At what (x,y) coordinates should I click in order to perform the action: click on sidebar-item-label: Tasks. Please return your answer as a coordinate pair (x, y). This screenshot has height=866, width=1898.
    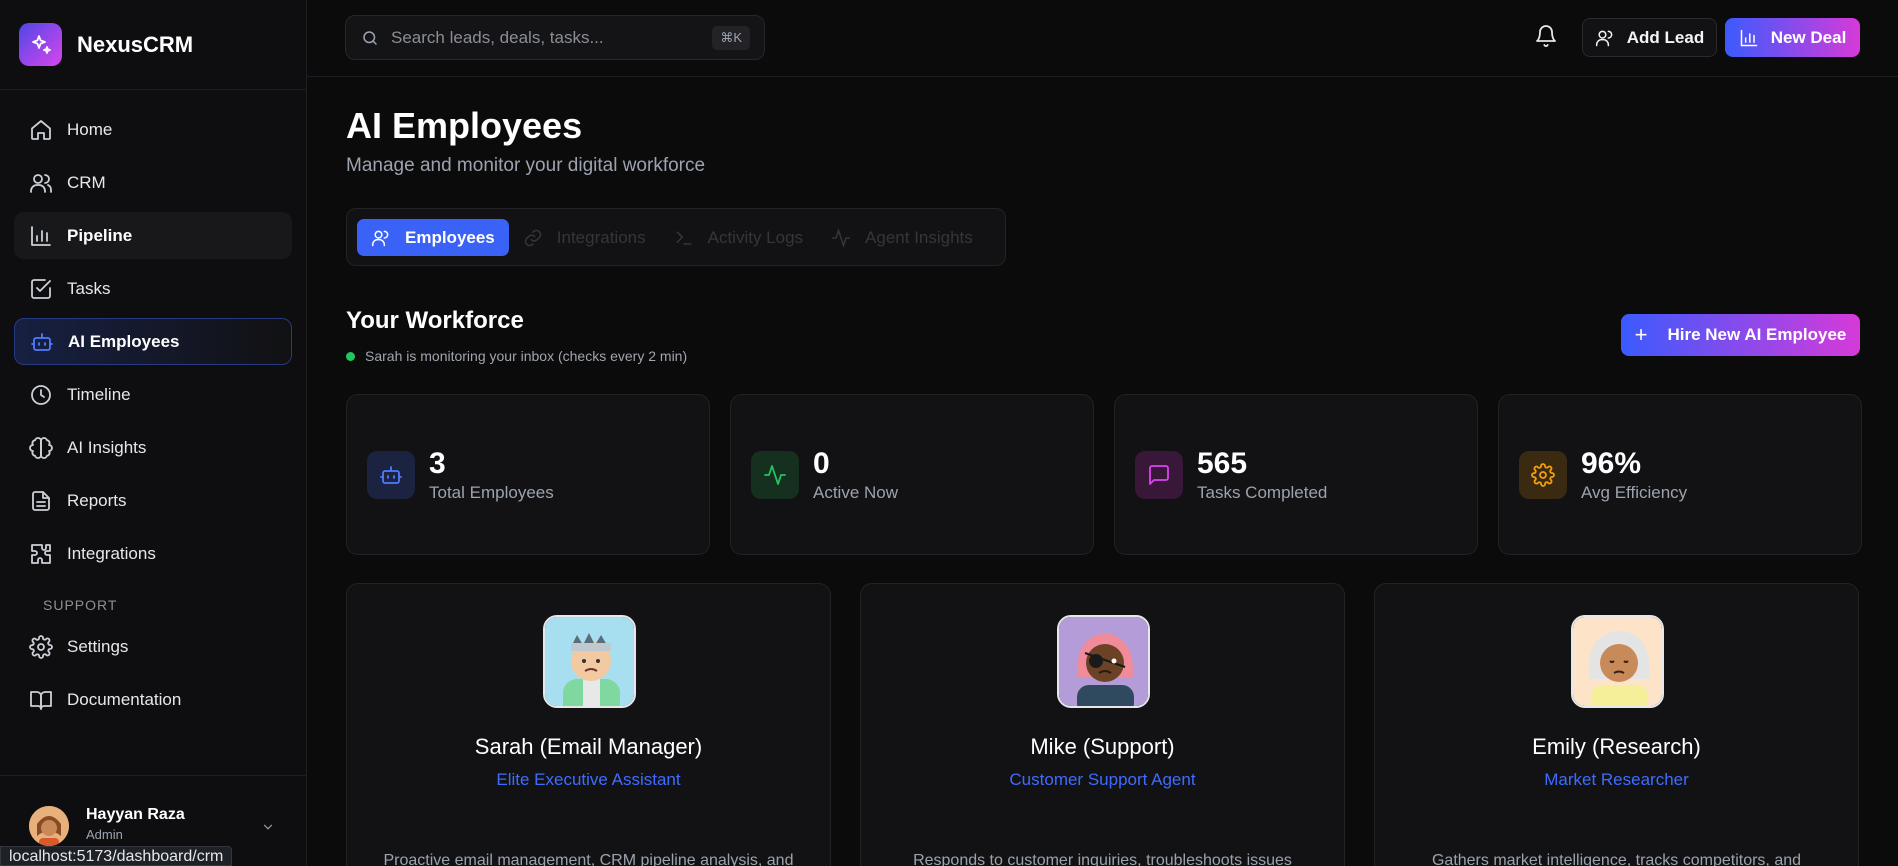
    Looking at the image, I should click on (89, 288).